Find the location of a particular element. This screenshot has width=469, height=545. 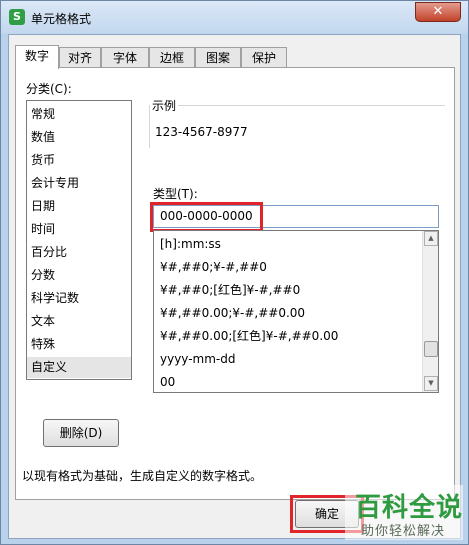

format-description: 以现有格式为基础，生成自定义的数字格式。 is located at coordinates (142, 476).